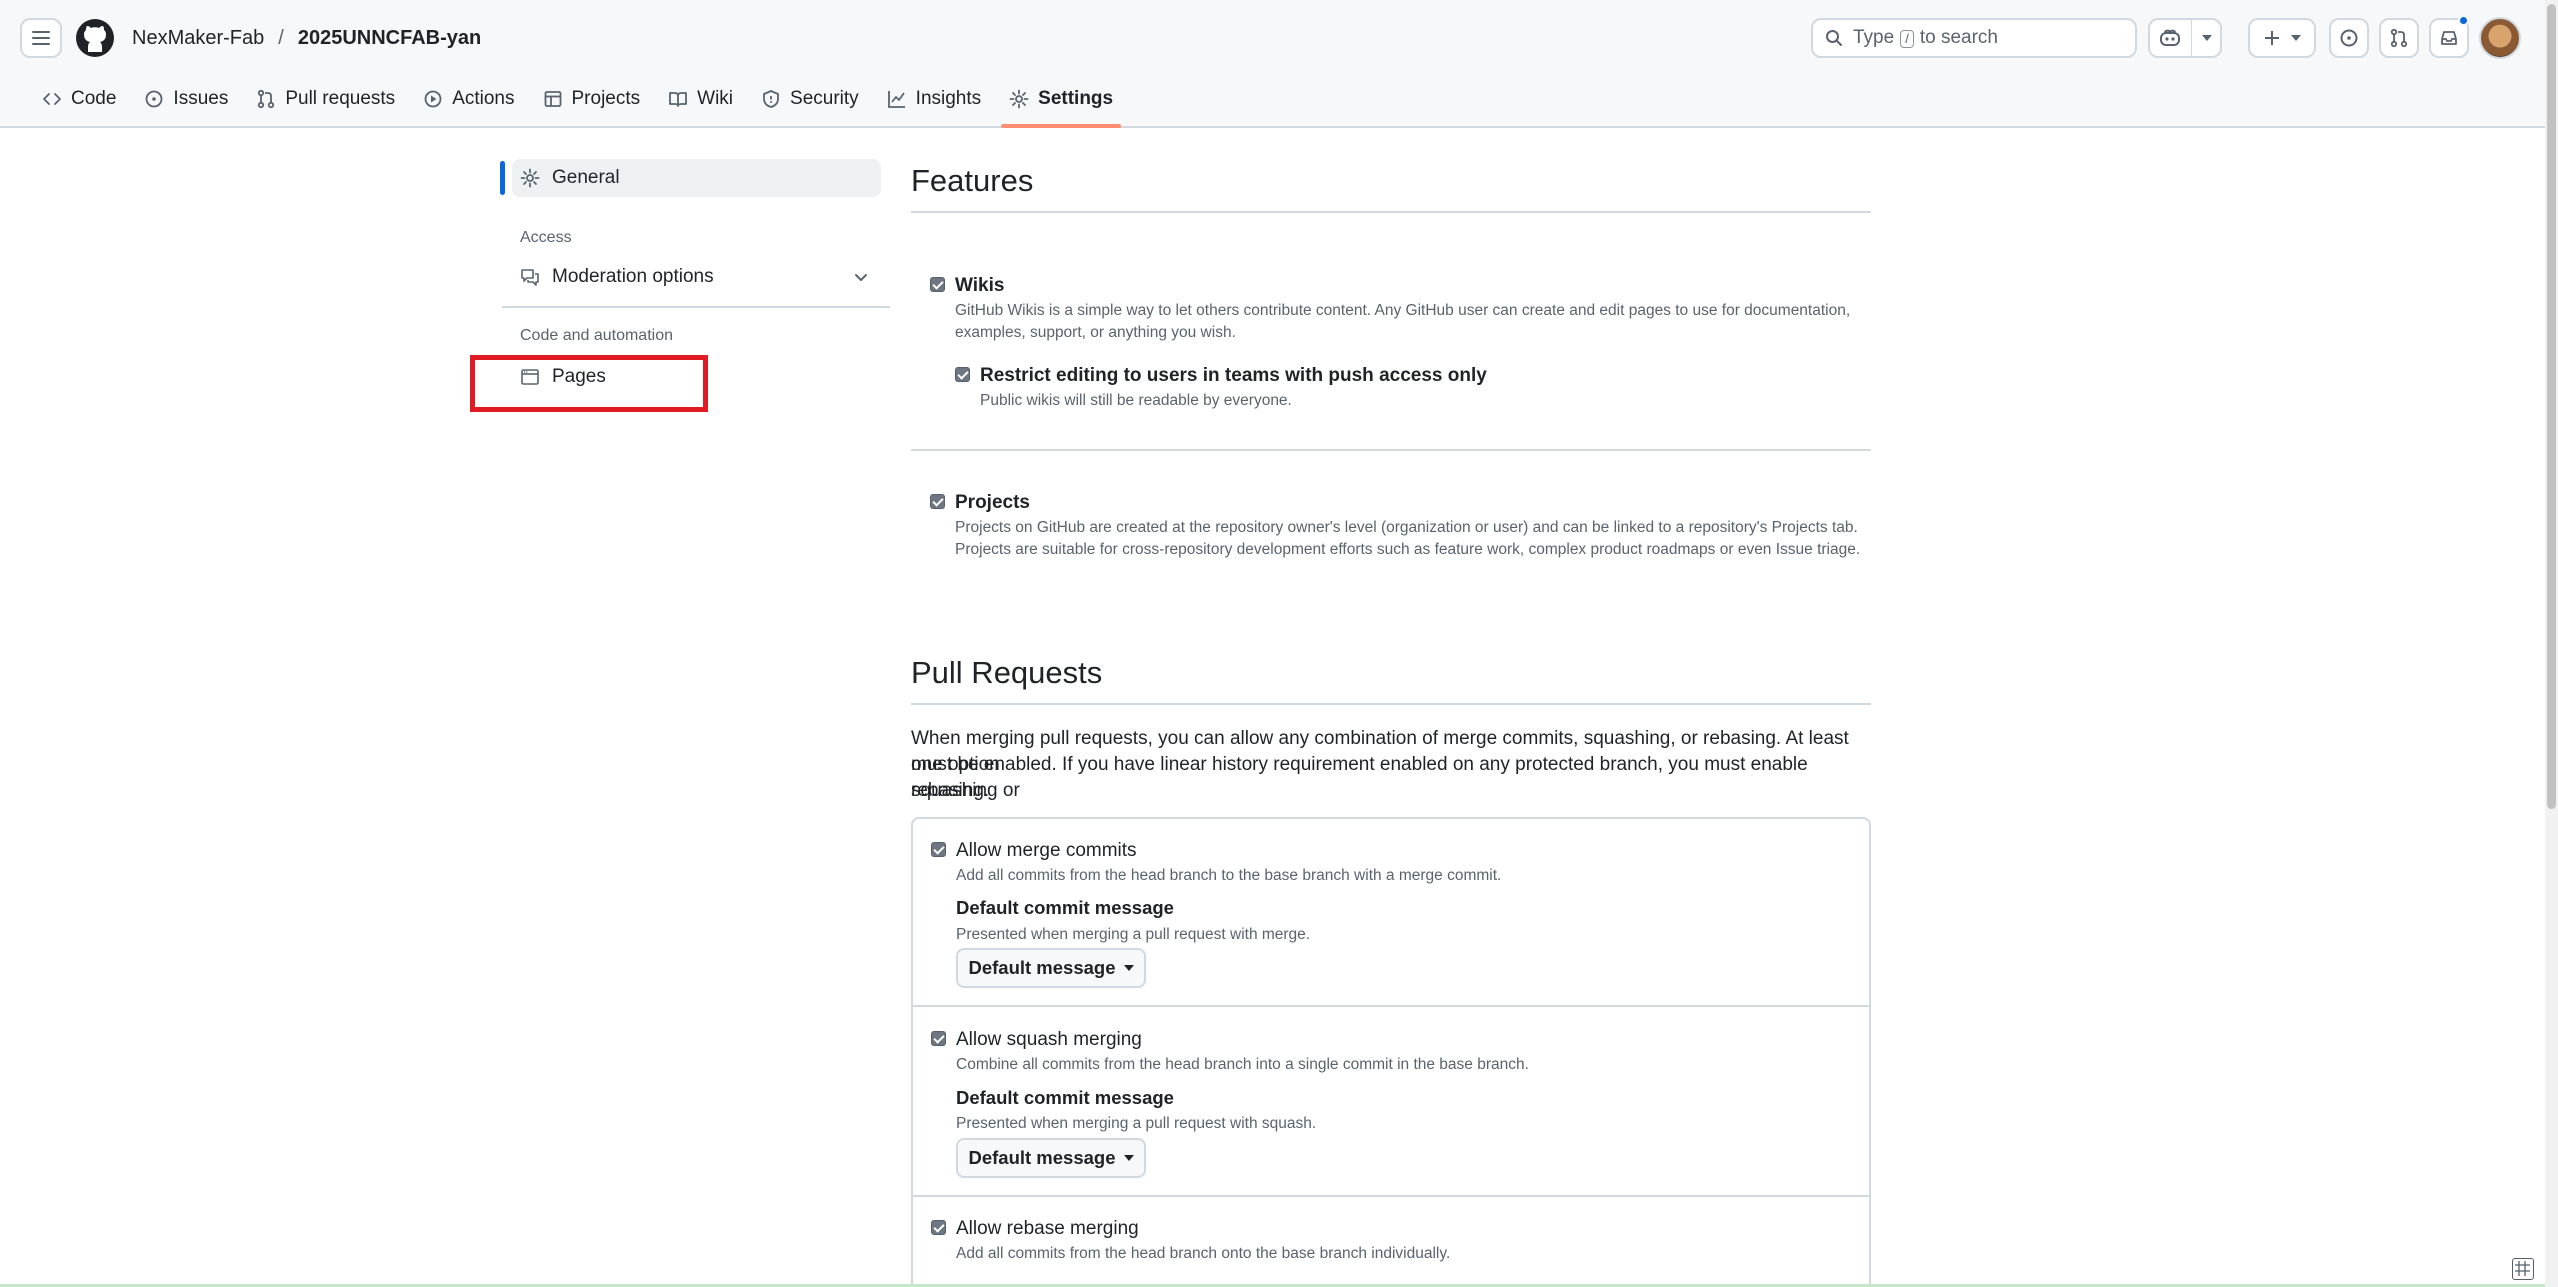 The width and height of the screenshot is (2558, 1287). What do you see at coordinates (94, 98) in the screenshot?
I see `tab-label: Code` at bounding box center [94, 98].